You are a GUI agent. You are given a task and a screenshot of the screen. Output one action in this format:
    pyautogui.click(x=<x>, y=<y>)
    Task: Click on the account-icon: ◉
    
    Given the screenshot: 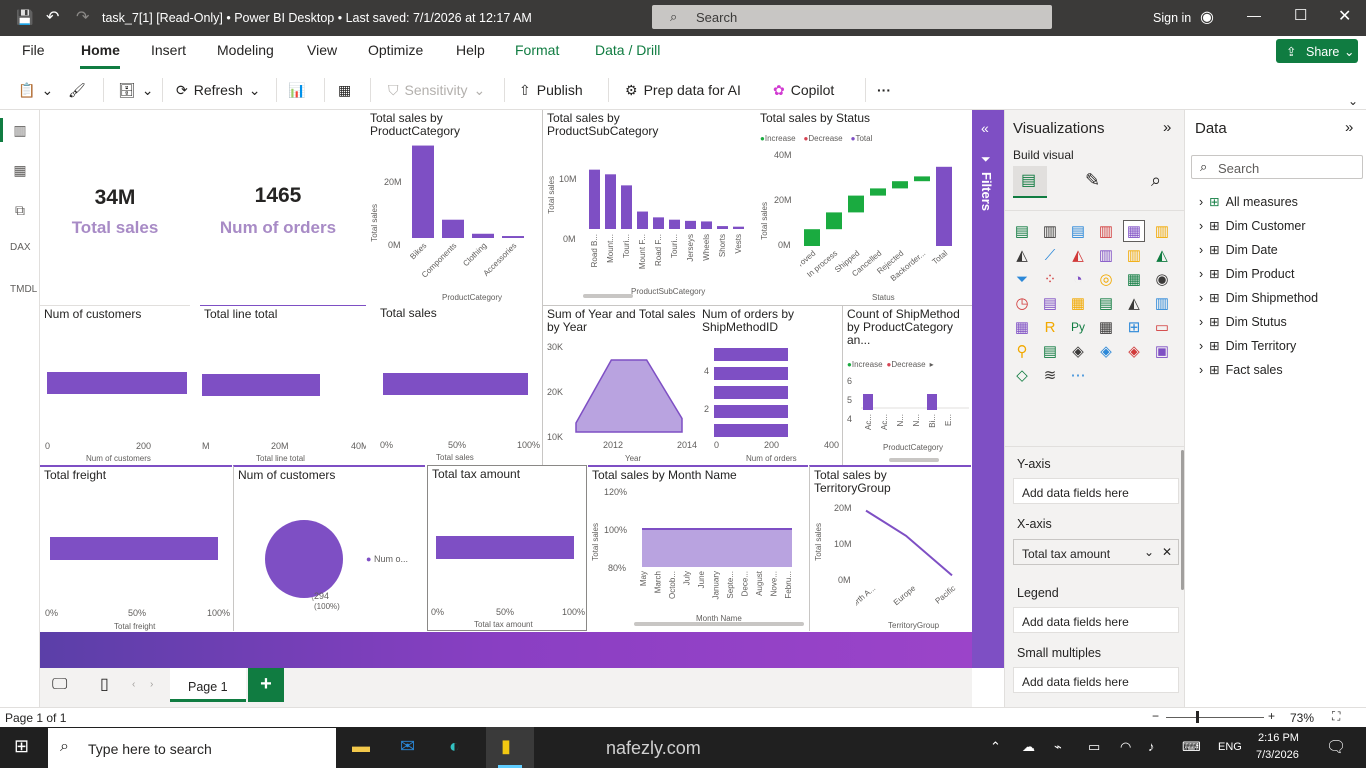 What is the action you would take?
    pyautogui.click(x=1207, y=17)
    